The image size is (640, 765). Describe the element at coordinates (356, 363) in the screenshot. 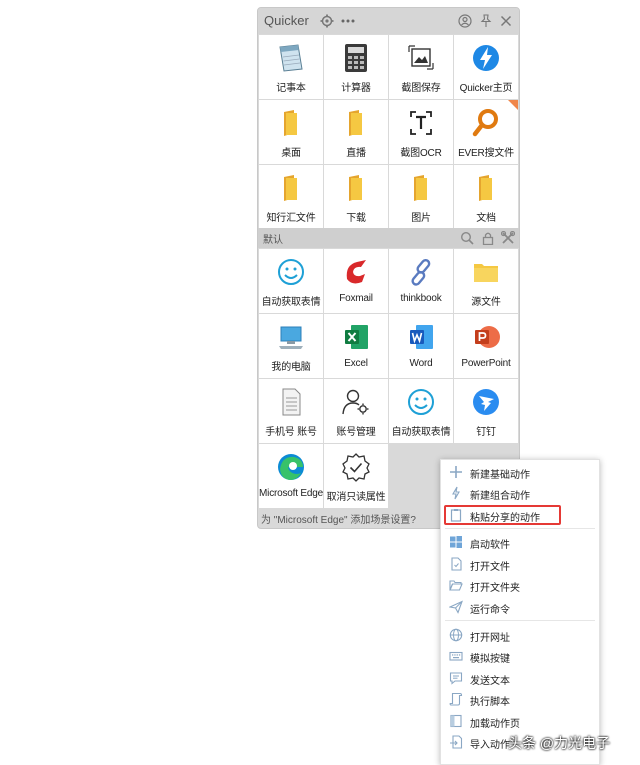

I see `action-label: Excel` at that location.